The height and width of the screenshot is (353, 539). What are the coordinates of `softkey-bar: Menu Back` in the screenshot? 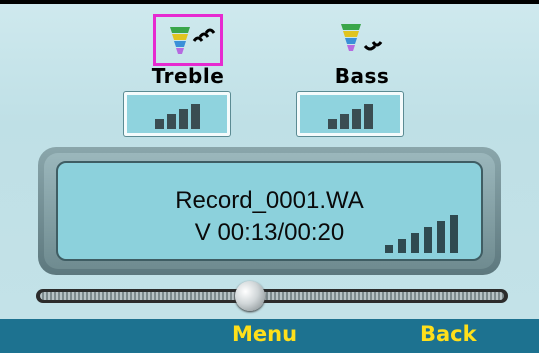 It's located at (269, 336).